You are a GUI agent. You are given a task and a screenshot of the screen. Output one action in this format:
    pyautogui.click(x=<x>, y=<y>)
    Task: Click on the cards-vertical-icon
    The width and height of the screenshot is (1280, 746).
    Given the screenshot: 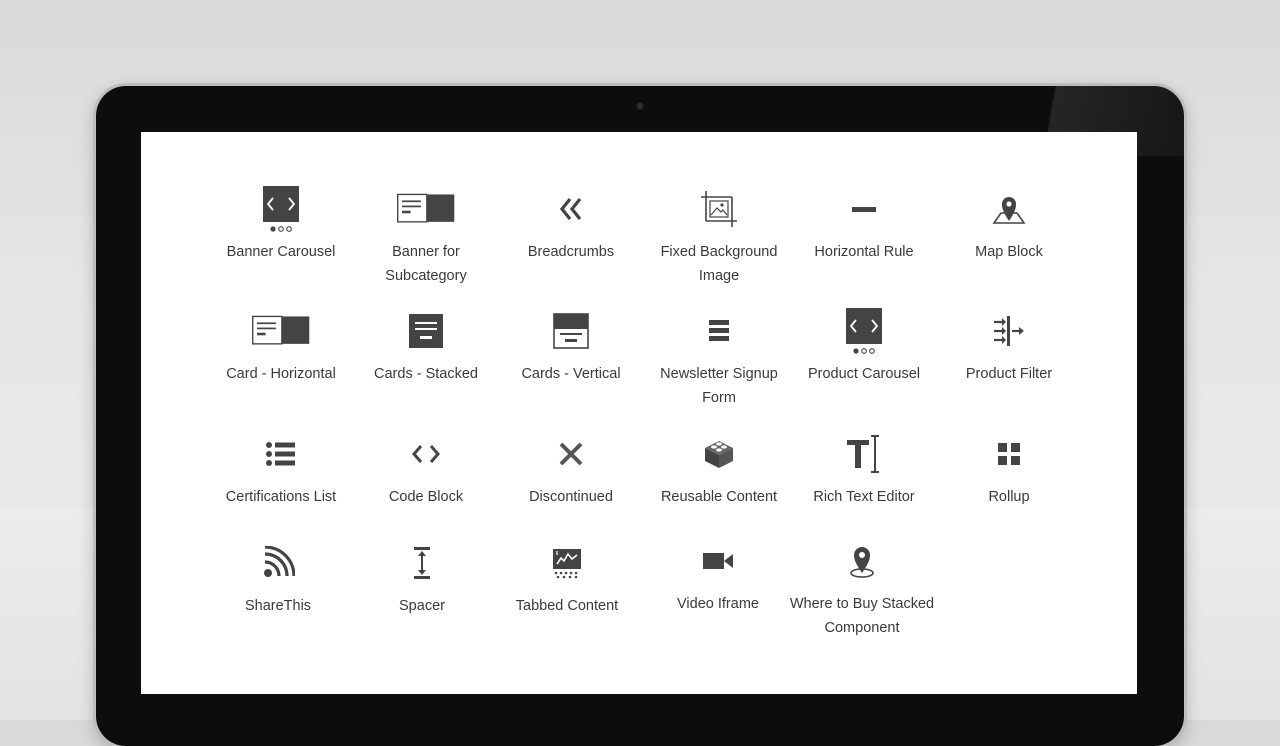 What is the action you would take?
    pyautogui.click(x=571, y=331)
    